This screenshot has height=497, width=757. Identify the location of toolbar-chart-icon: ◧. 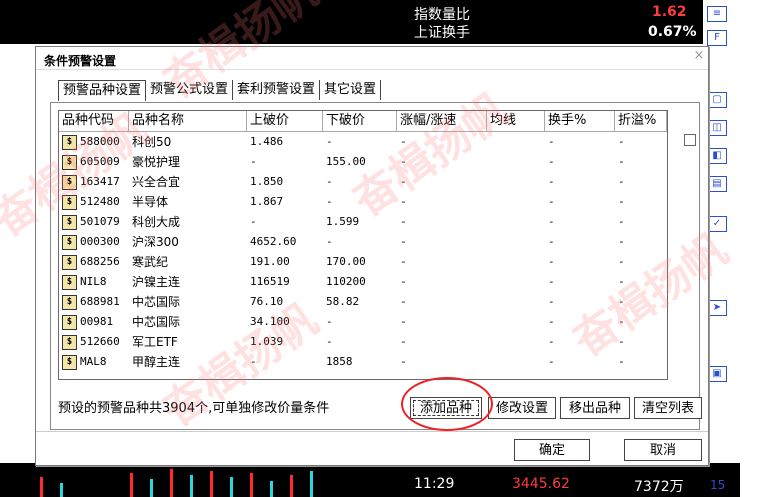
(717, 156).